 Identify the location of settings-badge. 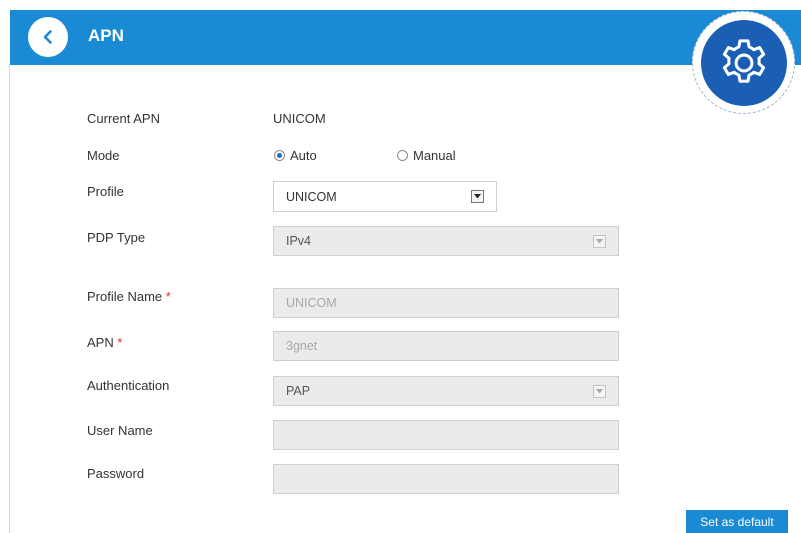
(743, 62).